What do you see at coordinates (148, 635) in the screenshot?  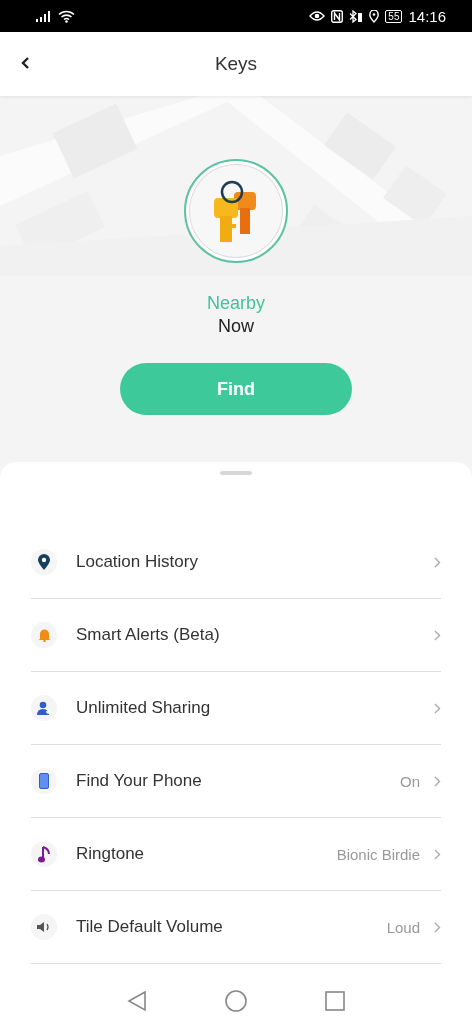 I see `menu-label: Smart Alerts (Beta)` at bounding box center [148, 635].